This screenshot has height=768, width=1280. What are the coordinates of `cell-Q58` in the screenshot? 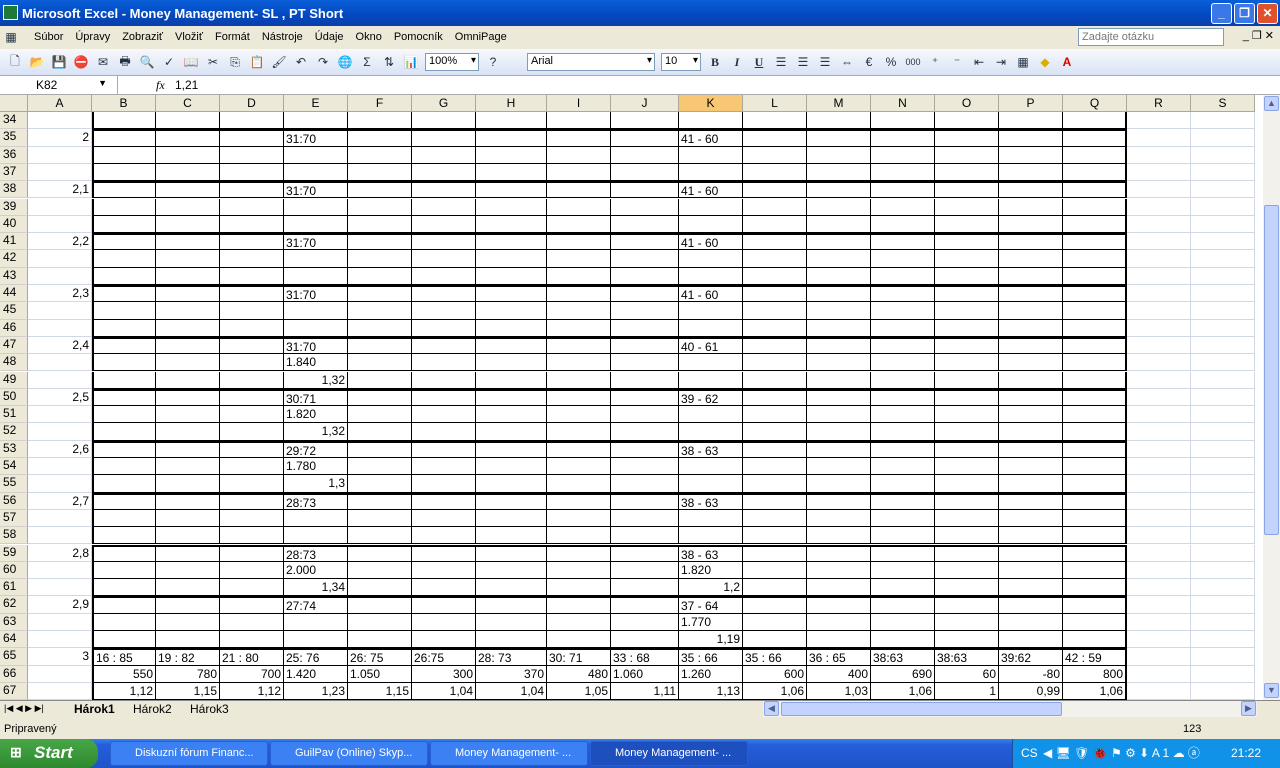 It's located at (1095, 536).